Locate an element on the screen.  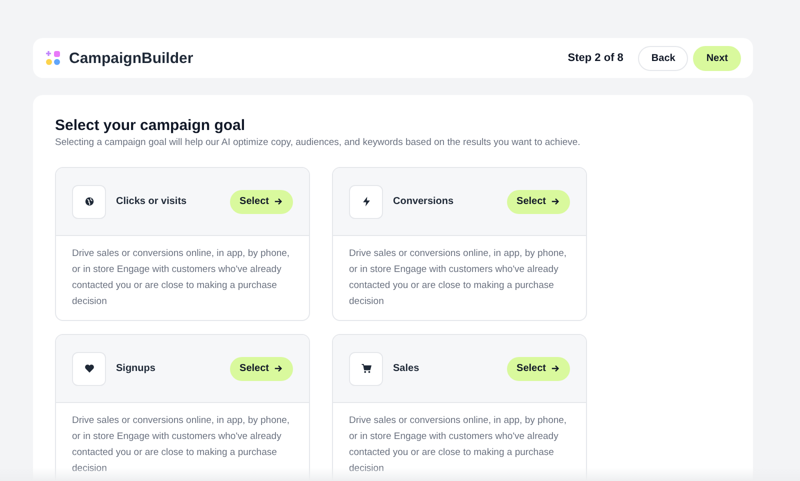
page-title: Select your campaign goal is located at coordinates (150, 125).